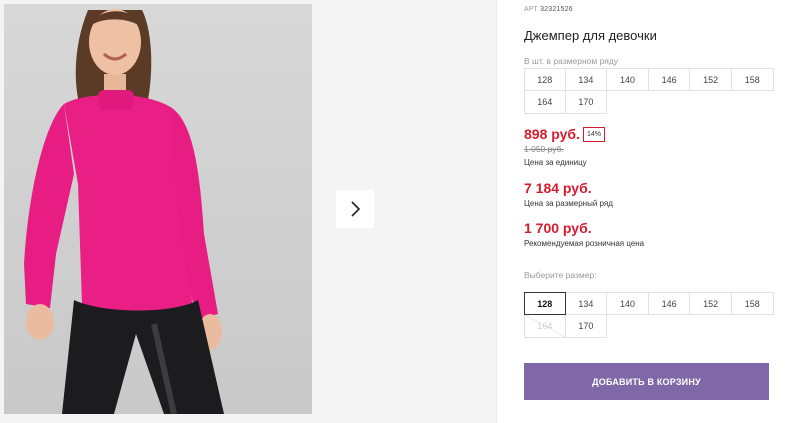 The width and height of the screenshot is (800, 423). Describe the element at coordinates (544, 149) in the screenshot. I see `old-price: 1 050 руб.` at that location.